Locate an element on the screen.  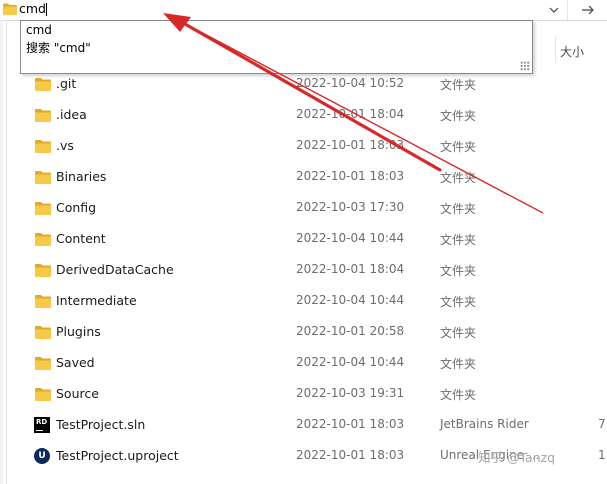
file-name: TestProject.uproject is located at coordinates (117, 455).